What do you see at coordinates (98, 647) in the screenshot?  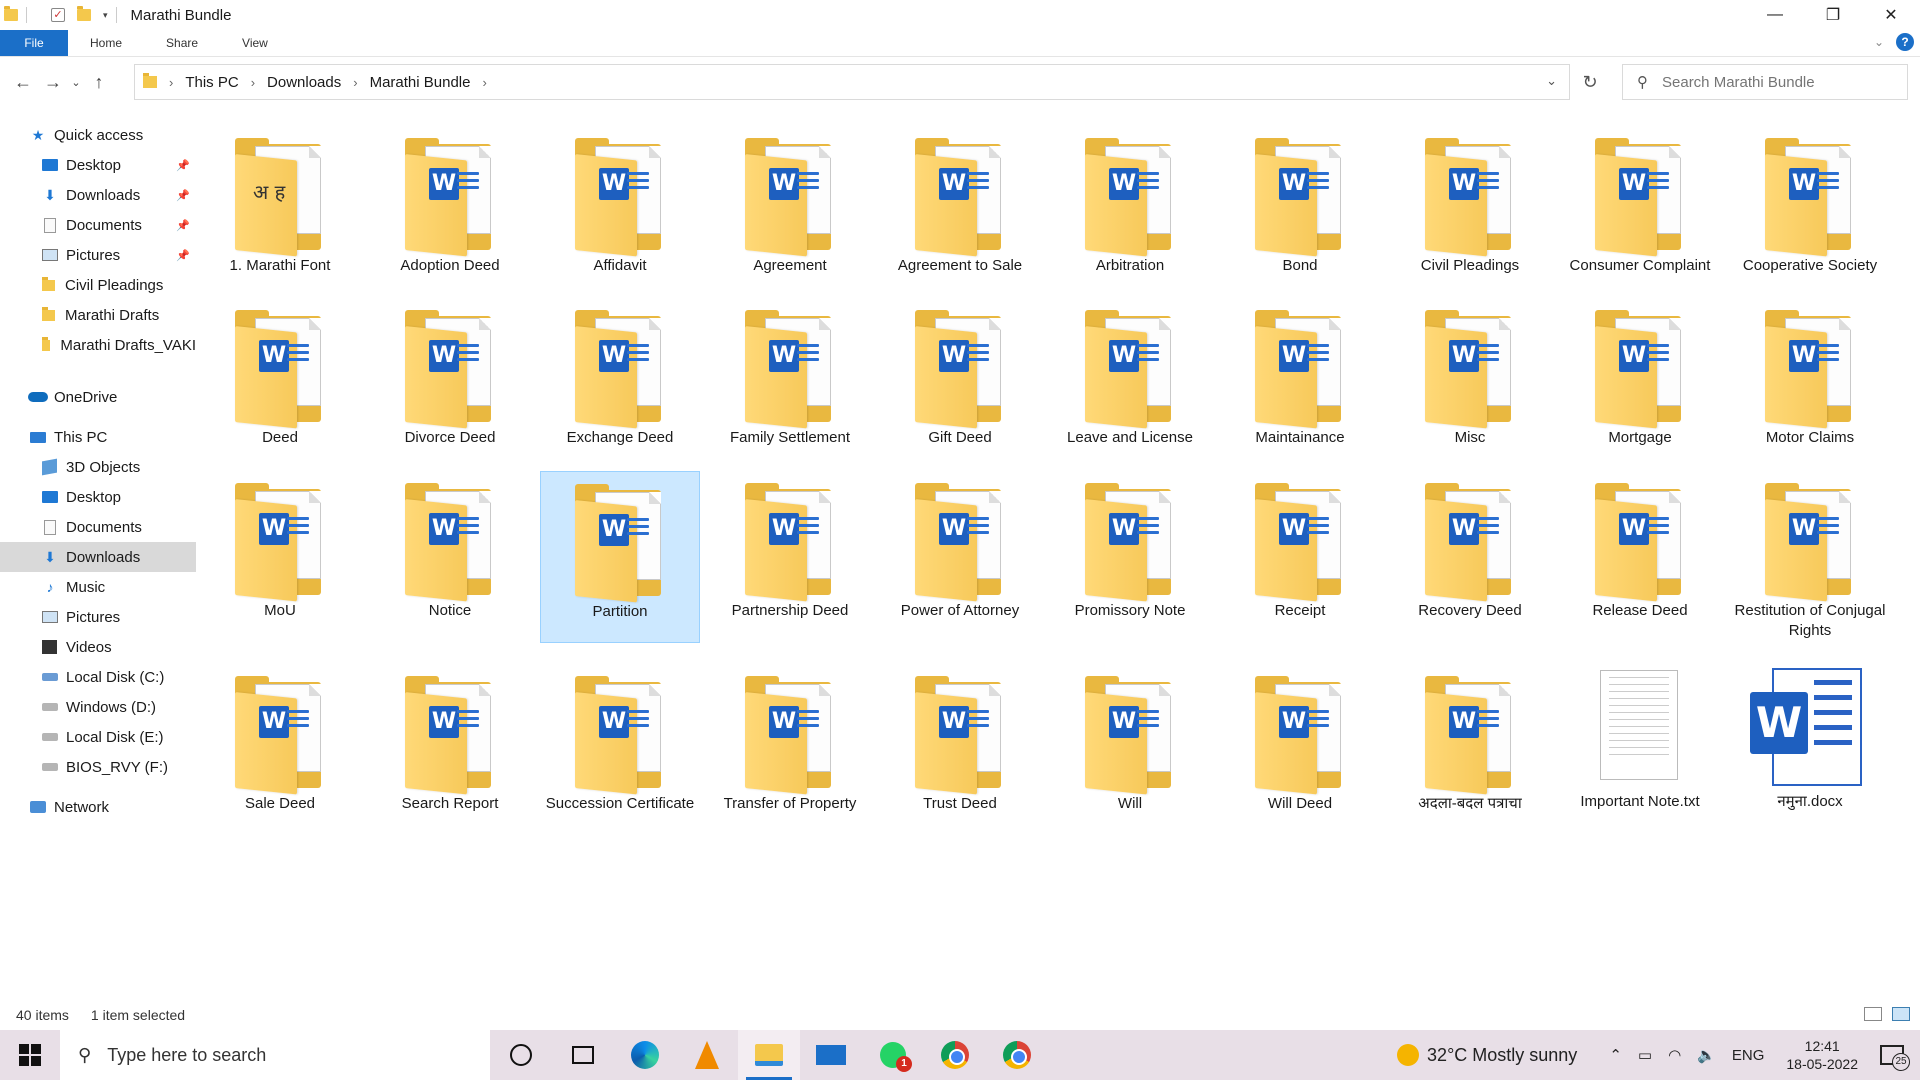 I see `sidebar-item-videos: Videos` at bounding box center [98, 647].